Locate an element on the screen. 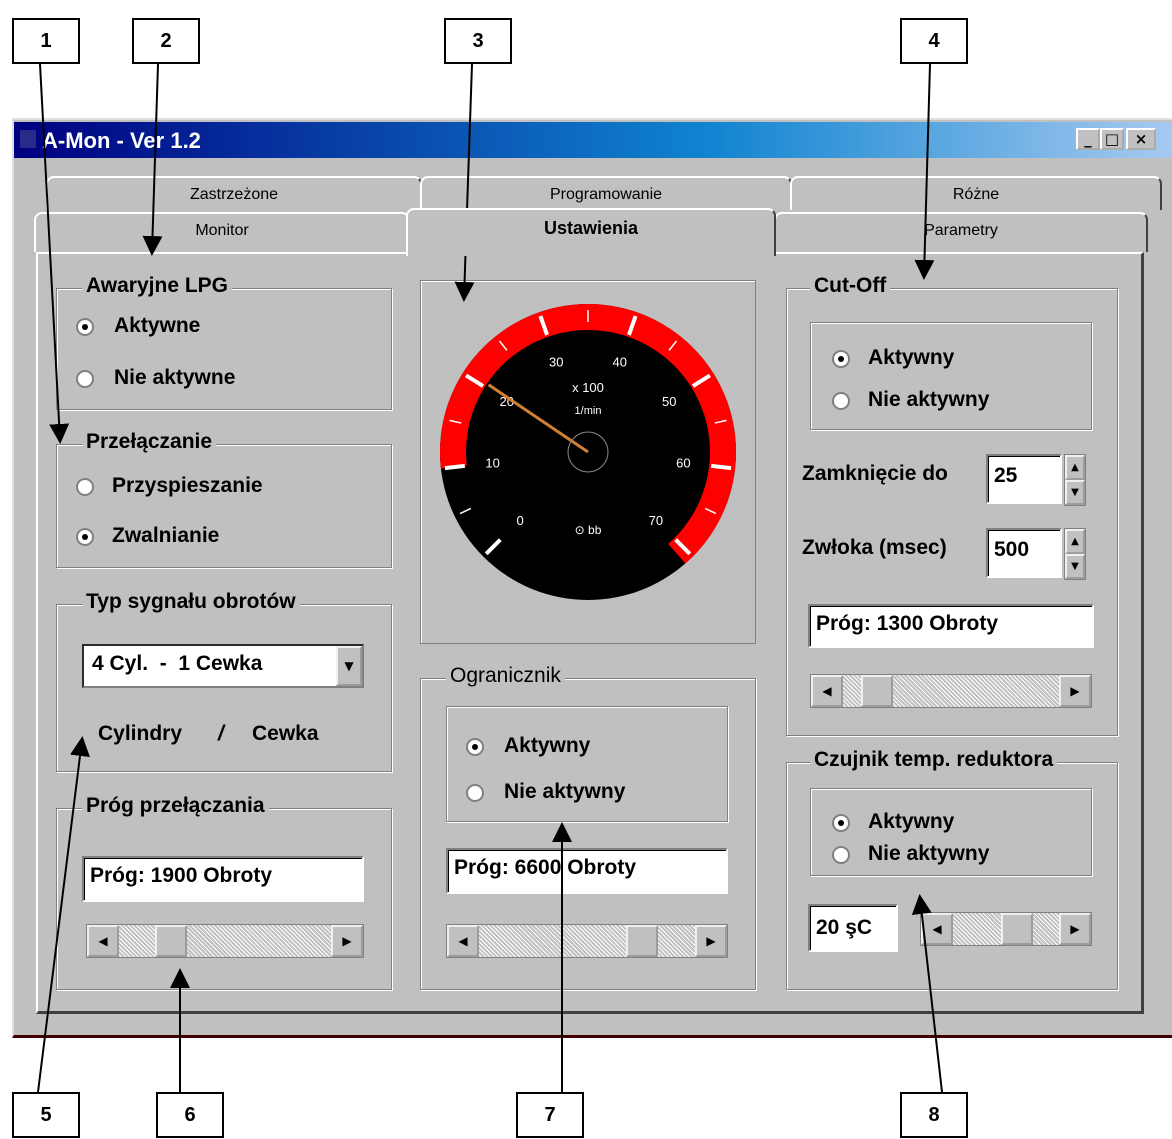  chevron-down-icon: ▼ is located at coordinates (349, 666).